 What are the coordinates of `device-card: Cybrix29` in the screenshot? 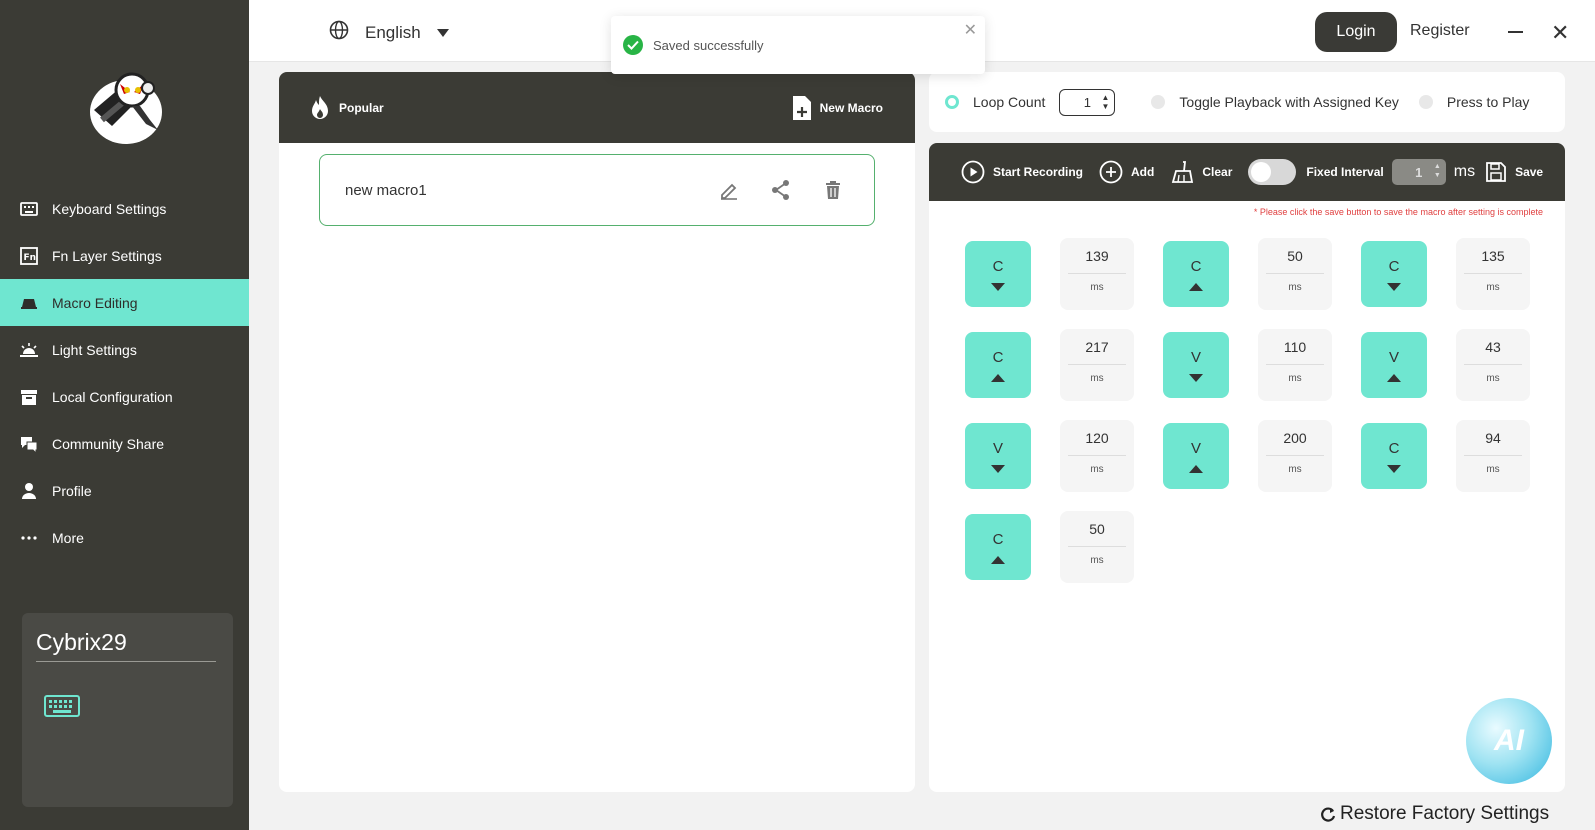 It's located at (127, 710).